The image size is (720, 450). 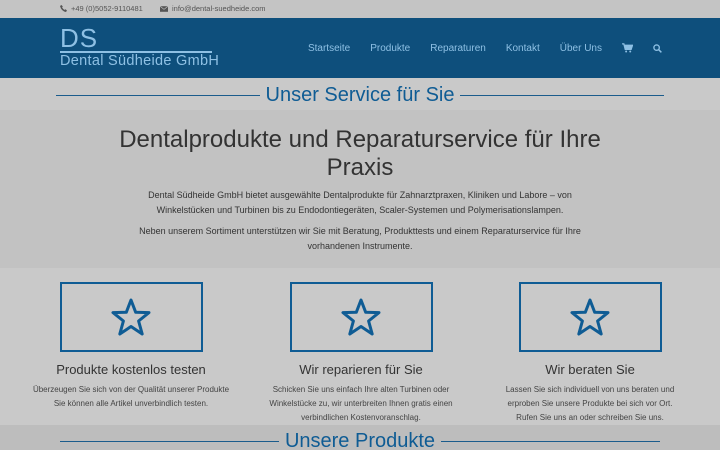 What do you see at coordinates (590, 417) in the screenshot?
I see `feature-text-line-2: Rufen Sie uns an oder schreiben Sie uns.` at bounding box center [590, 417].